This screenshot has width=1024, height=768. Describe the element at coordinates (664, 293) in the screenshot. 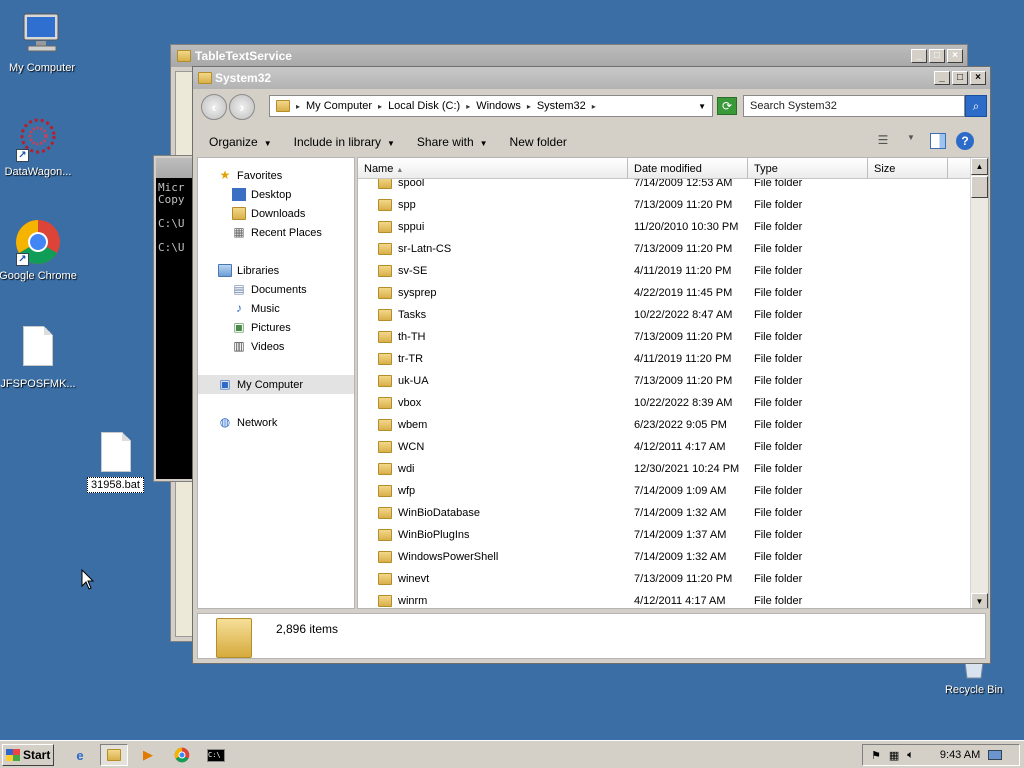

I see `table-row: sysprep 4/22/2019 11:45 PM File folder` at that location.